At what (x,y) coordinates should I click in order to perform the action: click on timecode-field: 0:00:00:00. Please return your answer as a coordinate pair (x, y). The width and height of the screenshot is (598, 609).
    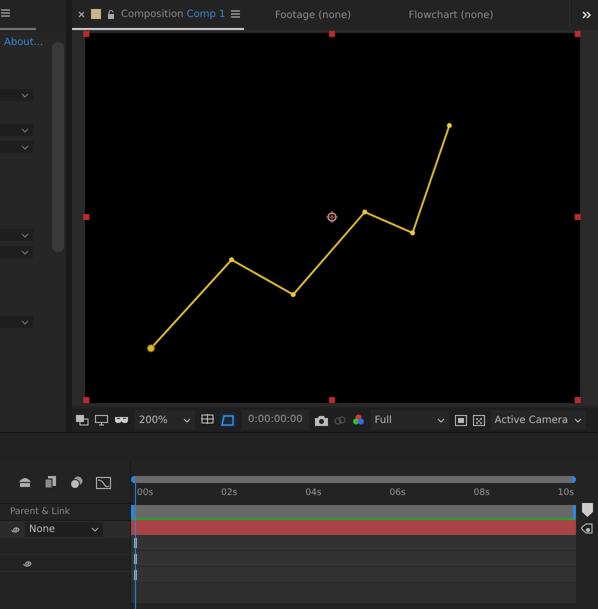
    Looking at the image, I should click on (275, 420).